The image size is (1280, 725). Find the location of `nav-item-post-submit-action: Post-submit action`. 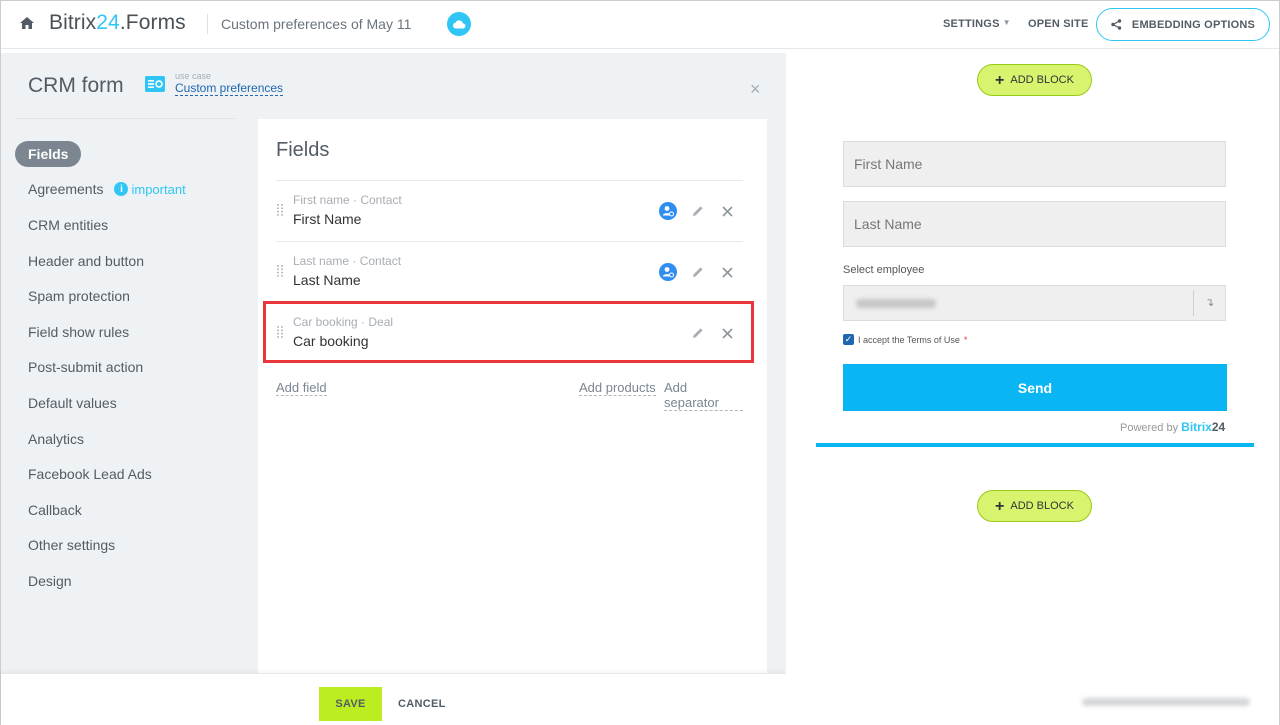

nav-item-post-submit-action: Post-submit action is located at coordinates (130, 368).